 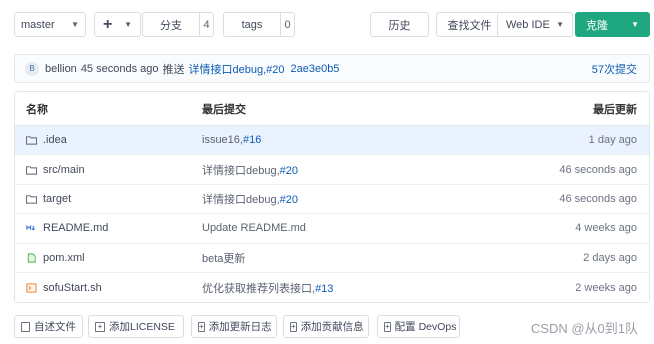 I want to click on xml-file-icon, so click(x=31, y=258).